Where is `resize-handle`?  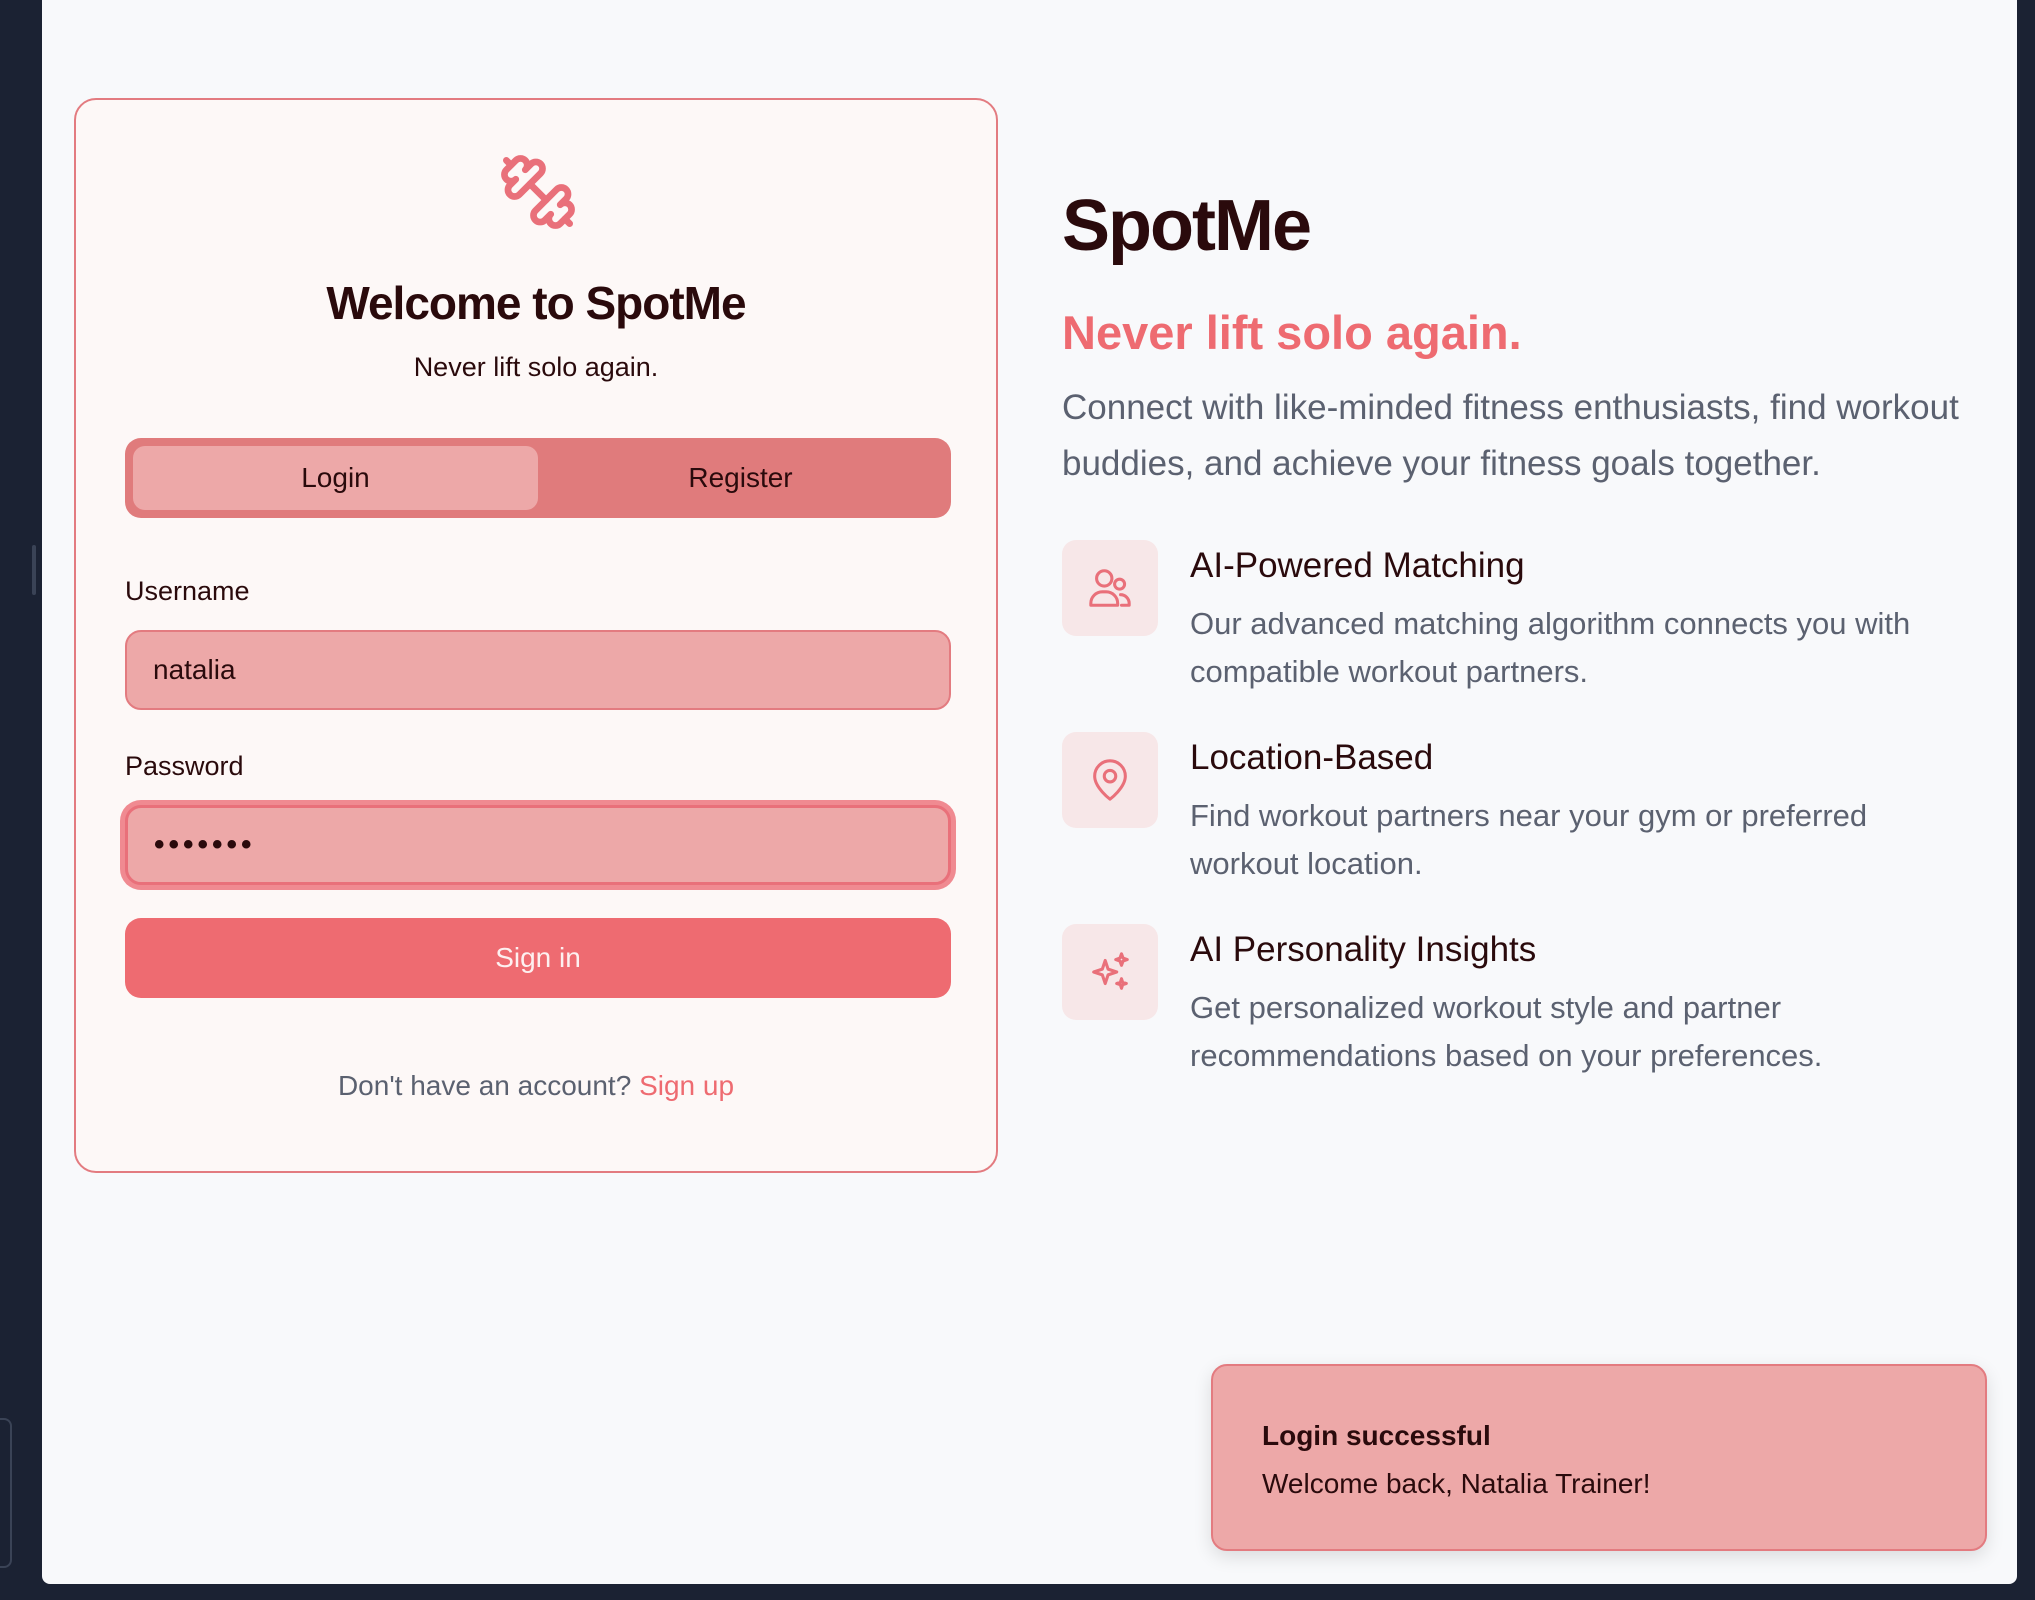 resize-handle is located at coordinates (34, 570).